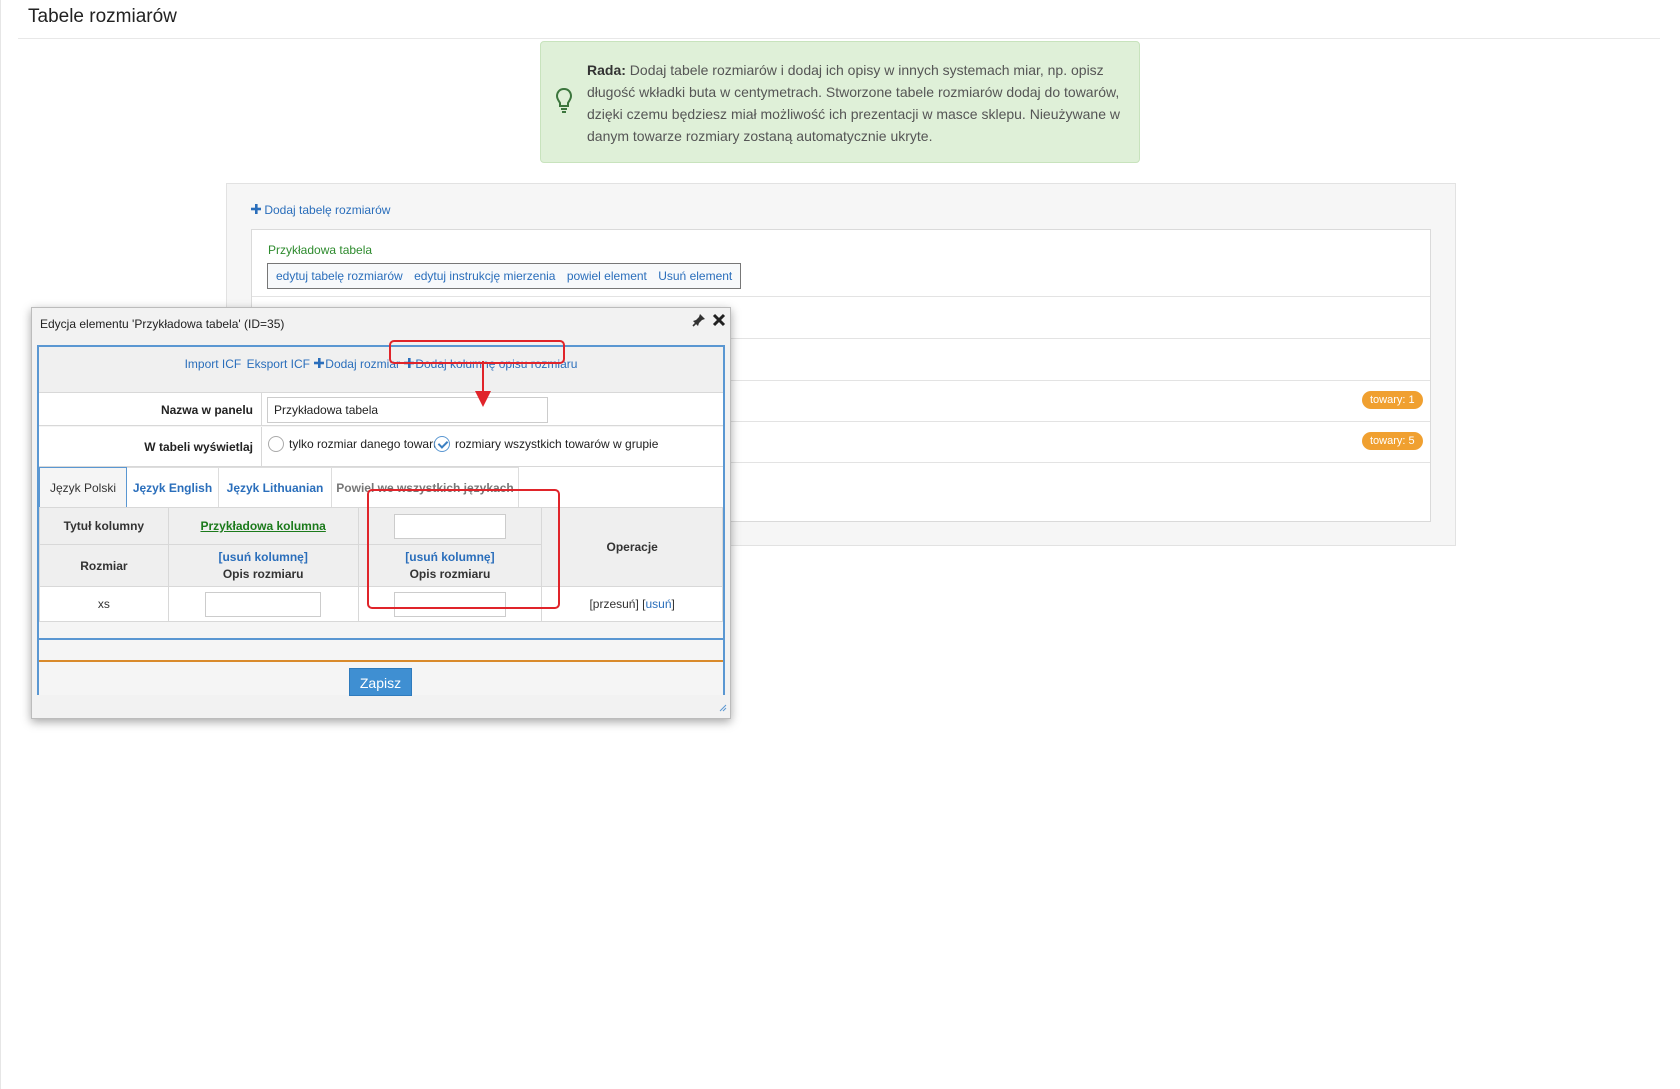 The image size is (1680, 1089). I want to click on radio-only-product-size-label: tylko rozmiar danego towaru, so click(364, 444).